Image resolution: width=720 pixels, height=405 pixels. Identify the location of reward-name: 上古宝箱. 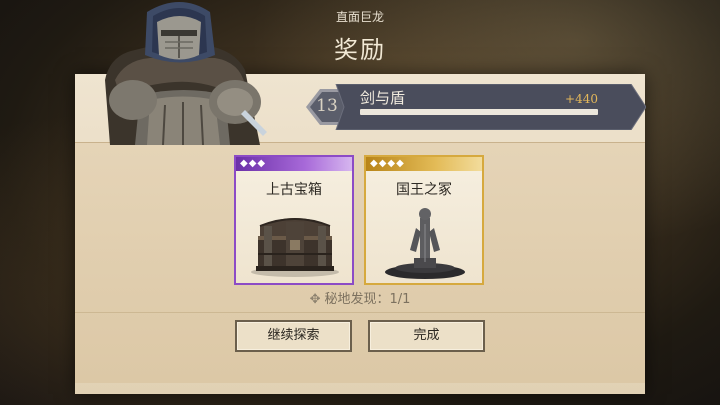
(294, 190).